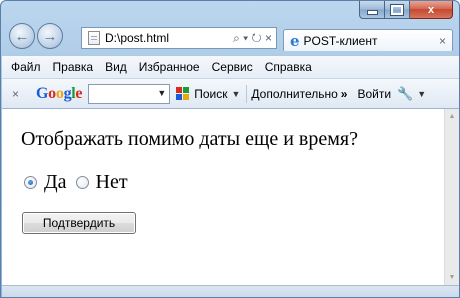 The image size is (460, 298). Describe the element at coordinates (55, 182) in the screenshot. I see `radio-yes-label: Да` at that location.